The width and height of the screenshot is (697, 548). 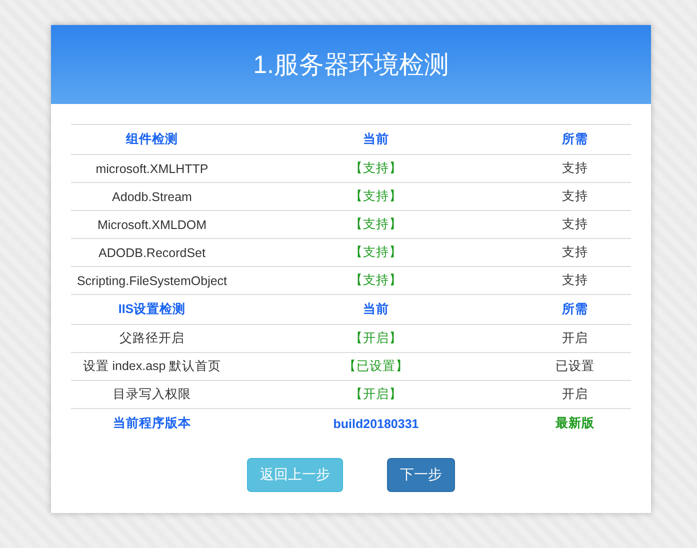 What do you see at coordinates (152, 253) in the screenshot?
I see `table-cell: ADODB.RecordSet` at bounding box center [152, 253].